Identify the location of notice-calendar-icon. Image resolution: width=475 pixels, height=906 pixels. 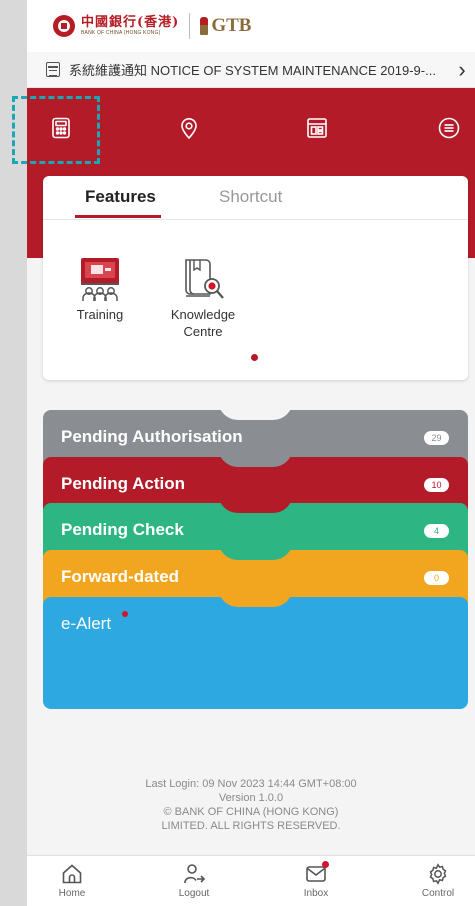
(53, 69).